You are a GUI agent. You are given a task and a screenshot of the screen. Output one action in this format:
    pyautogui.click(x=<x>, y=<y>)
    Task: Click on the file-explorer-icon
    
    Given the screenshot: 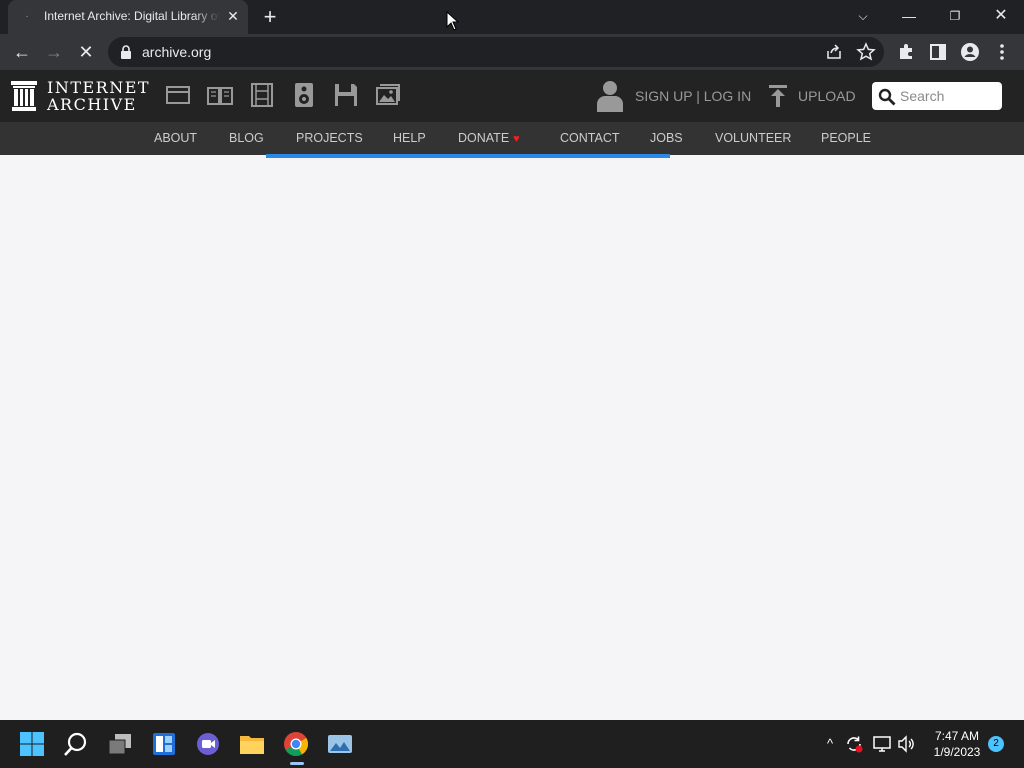 What is the action you would take?
    pyautogui.click(x=252, y=744)
    